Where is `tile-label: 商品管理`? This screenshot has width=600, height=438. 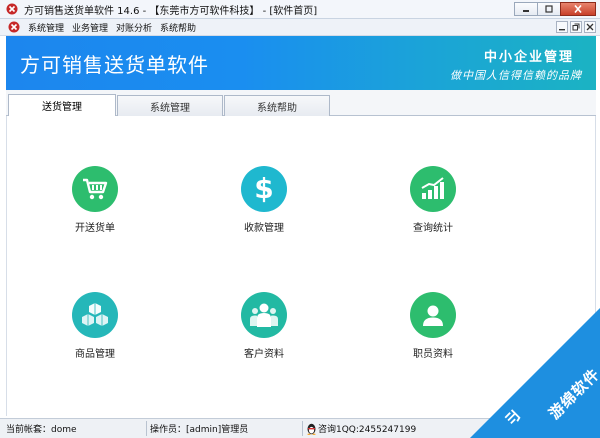 tile-label: 商品管理 is located at coordinates (95, 354).